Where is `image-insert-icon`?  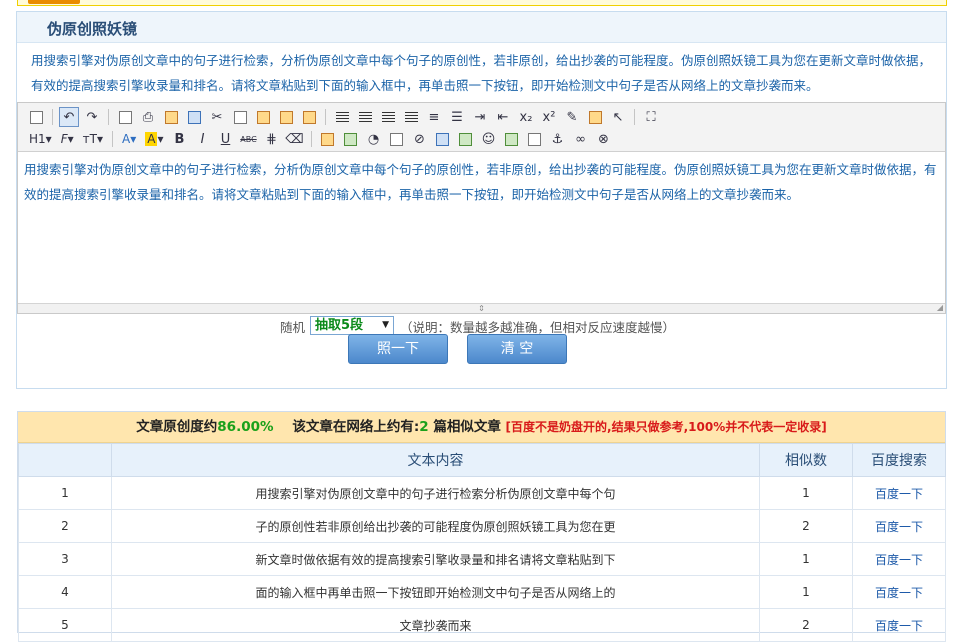 image-insert-icon is located at coordinates (328, 139).